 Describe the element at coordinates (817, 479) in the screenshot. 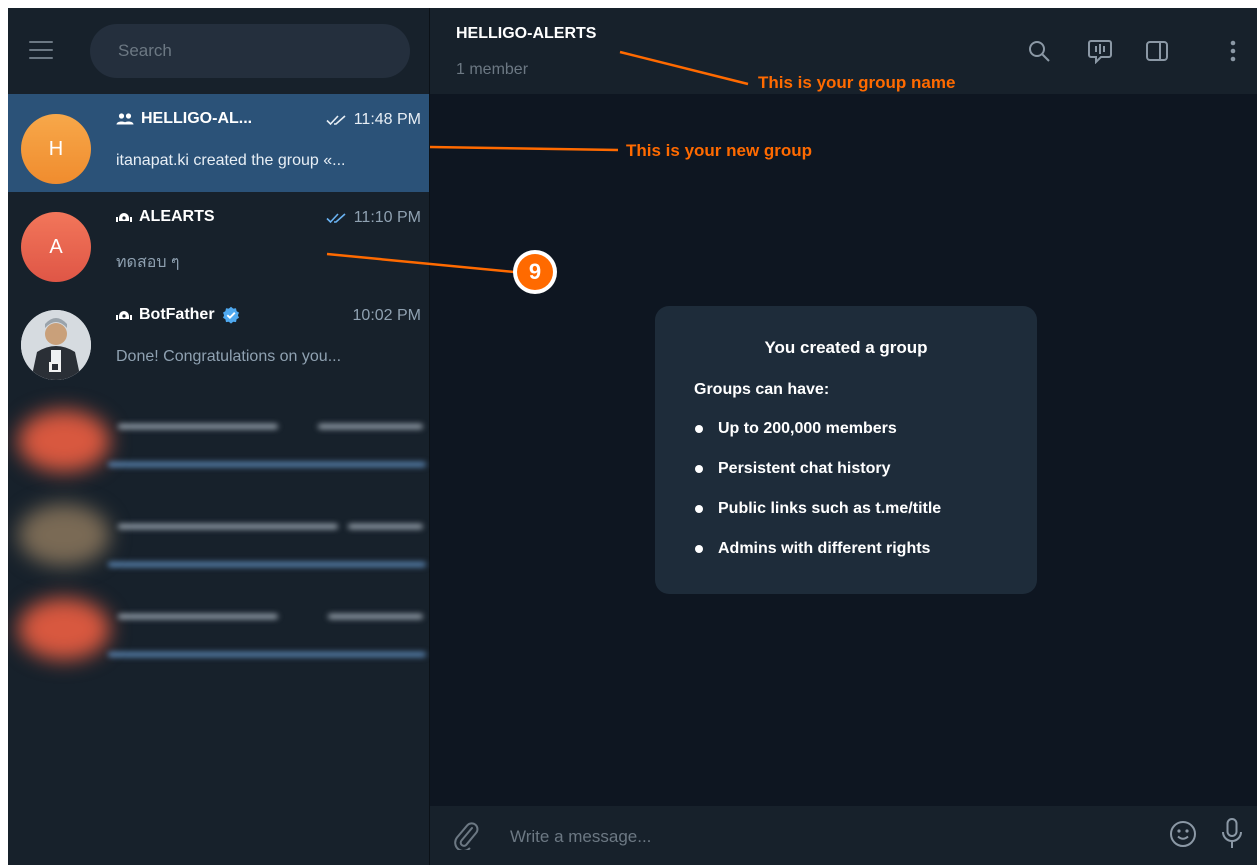

I see `list-item: Persistent chat history` at that location.